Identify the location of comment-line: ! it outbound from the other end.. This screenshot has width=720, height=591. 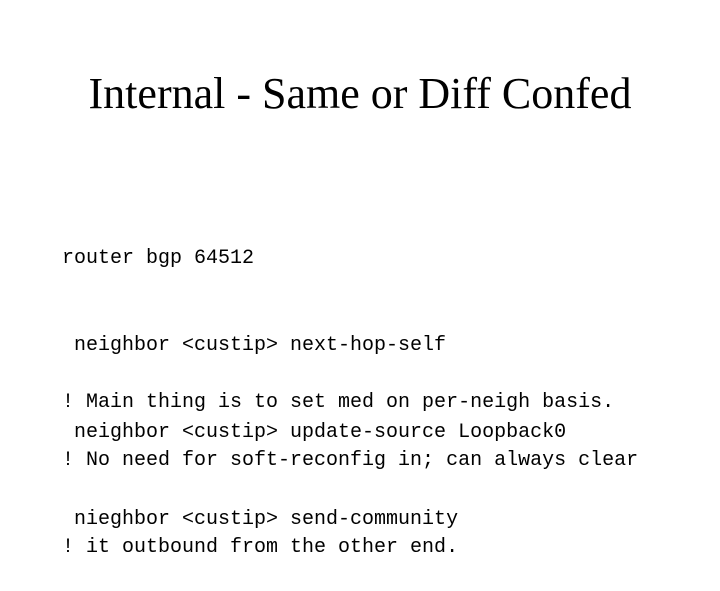
(260, 547).